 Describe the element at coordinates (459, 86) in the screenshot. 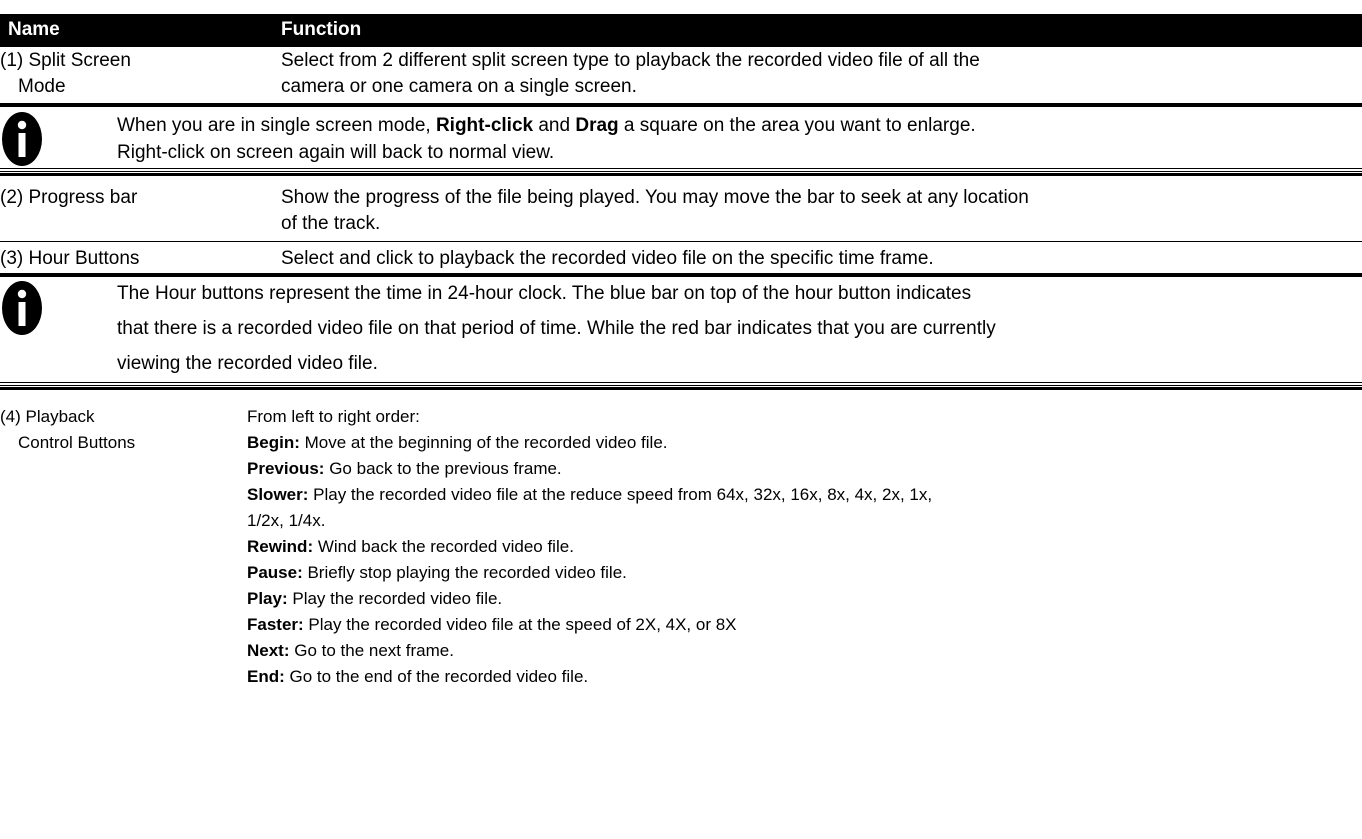

I see `row1-desc-line2: camera or one camera on a single screen.` at that location.